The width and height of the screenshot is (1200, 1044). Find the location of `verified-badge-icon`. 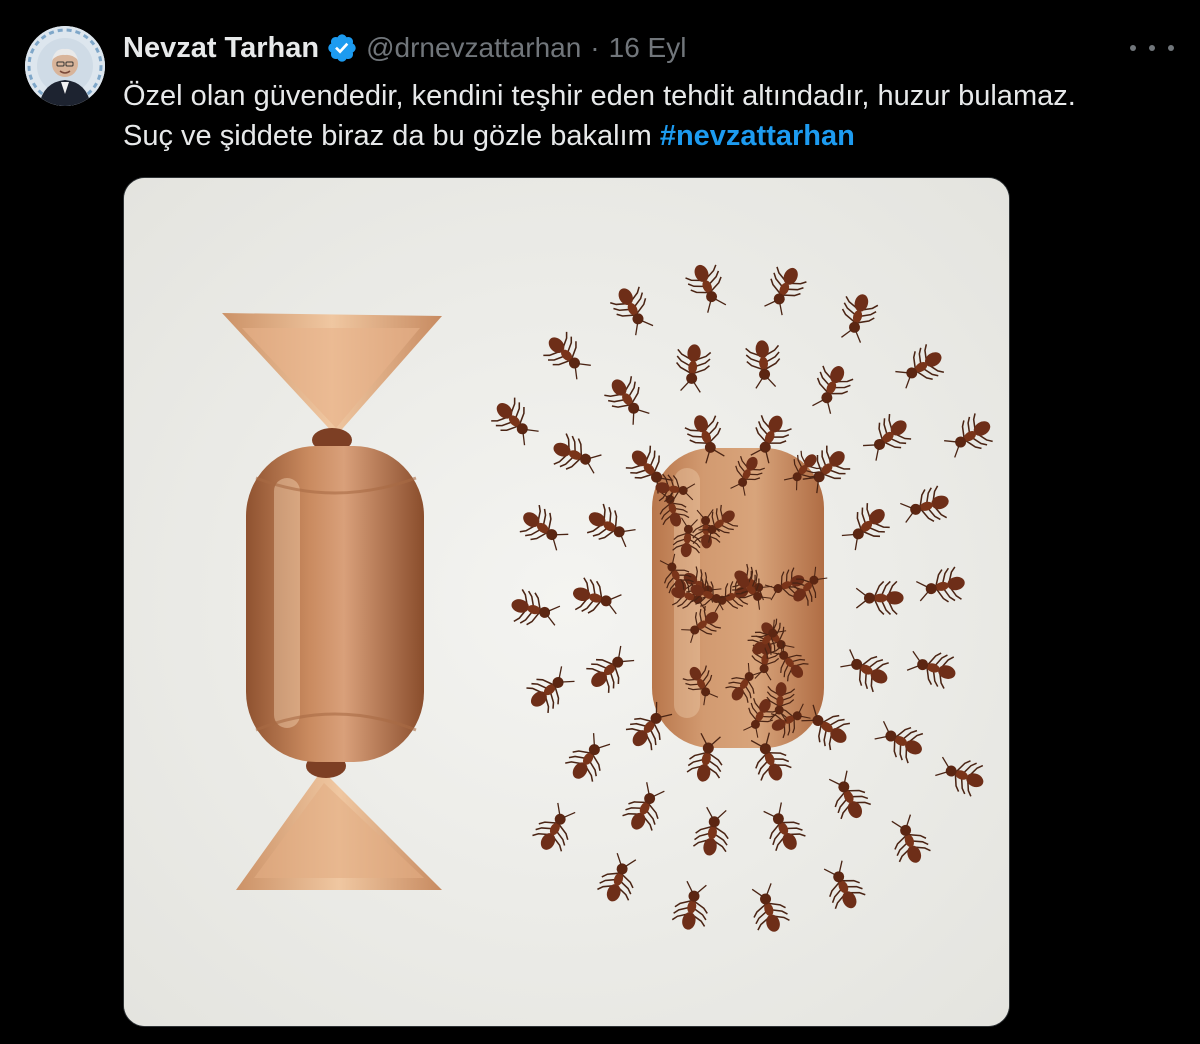

verified-badge-icon is located at coordinates (342, 48).